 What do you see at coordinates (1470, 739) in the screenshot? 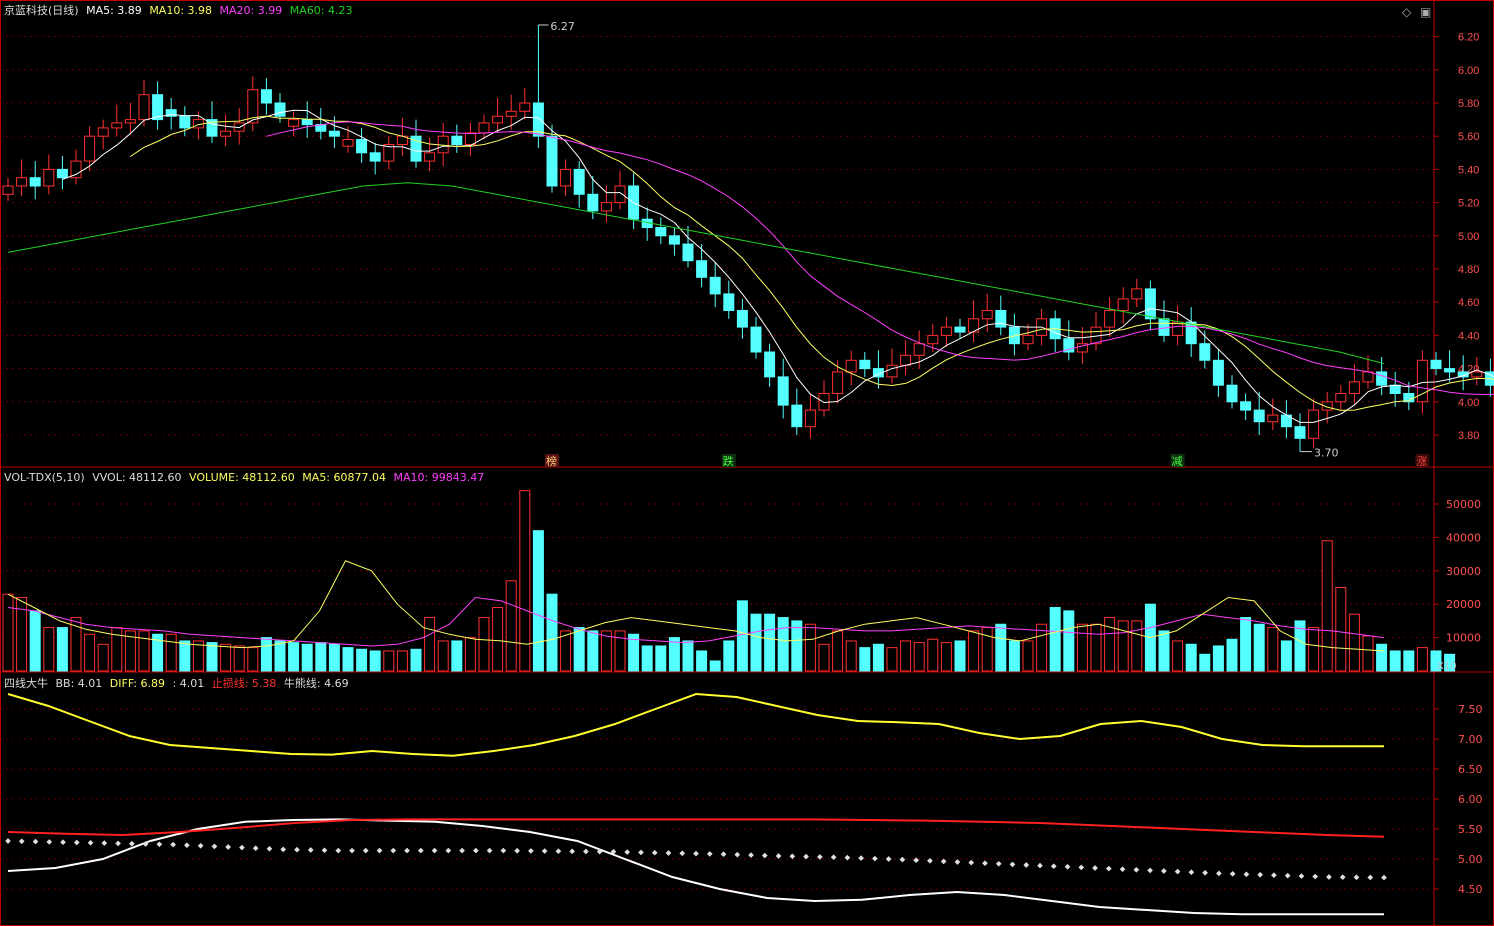
I see `indicator-tick-label: 7.00` at bounding box center [1470, 739].